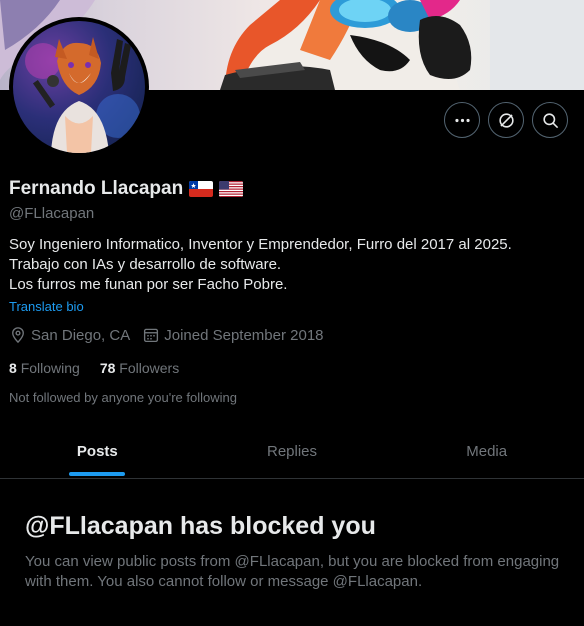 The width and height of the screenshot is (584, 626). I want to click on tab-label: Media, so click(487, 451).